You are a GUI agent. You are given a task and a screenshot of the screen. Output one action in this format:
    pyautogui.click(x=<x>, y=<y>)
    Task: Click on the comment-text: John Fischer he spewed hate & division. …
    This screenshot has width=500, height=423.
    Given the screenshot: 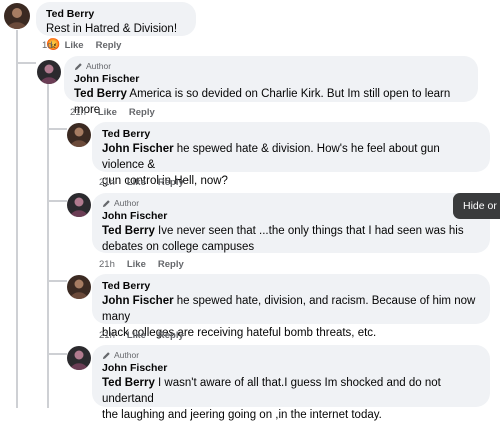 What is the action you would take?
    pyautogui.click(x=271, y=157)
    